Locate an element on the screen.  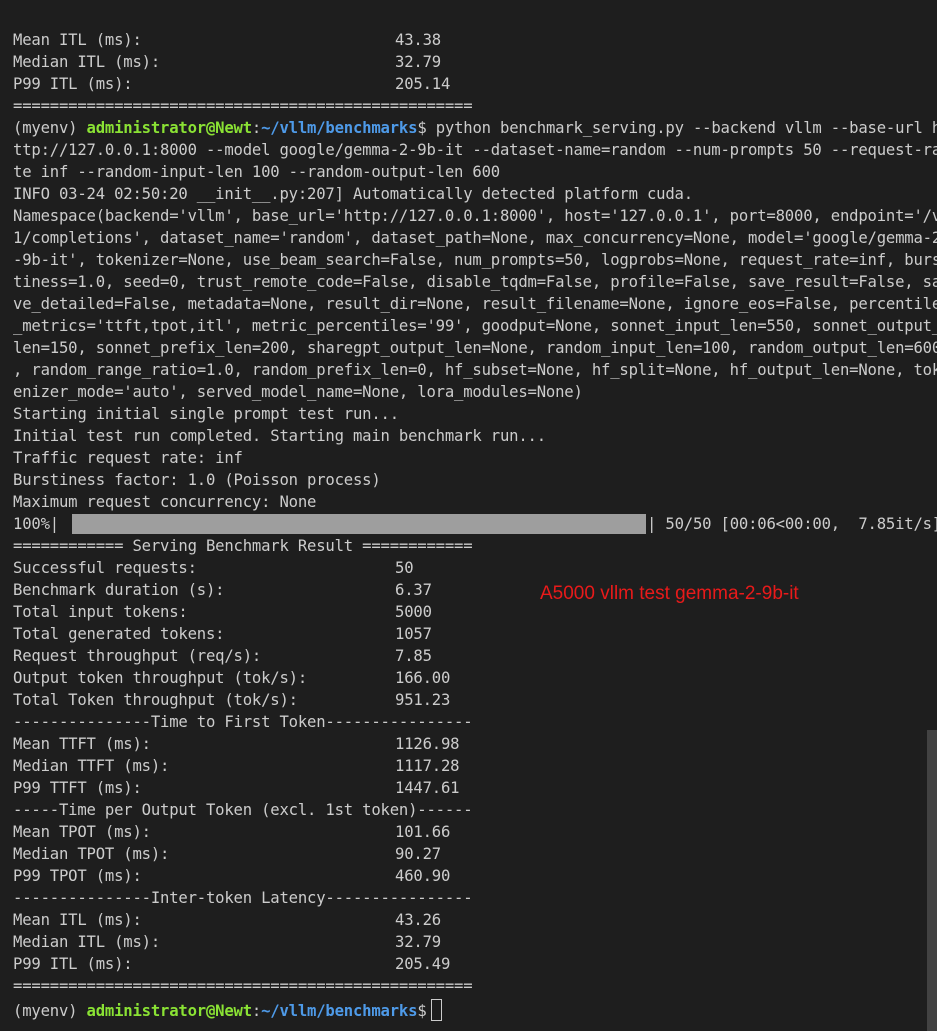
metric-label: Successful requests: is located at coordinates (105, 568).